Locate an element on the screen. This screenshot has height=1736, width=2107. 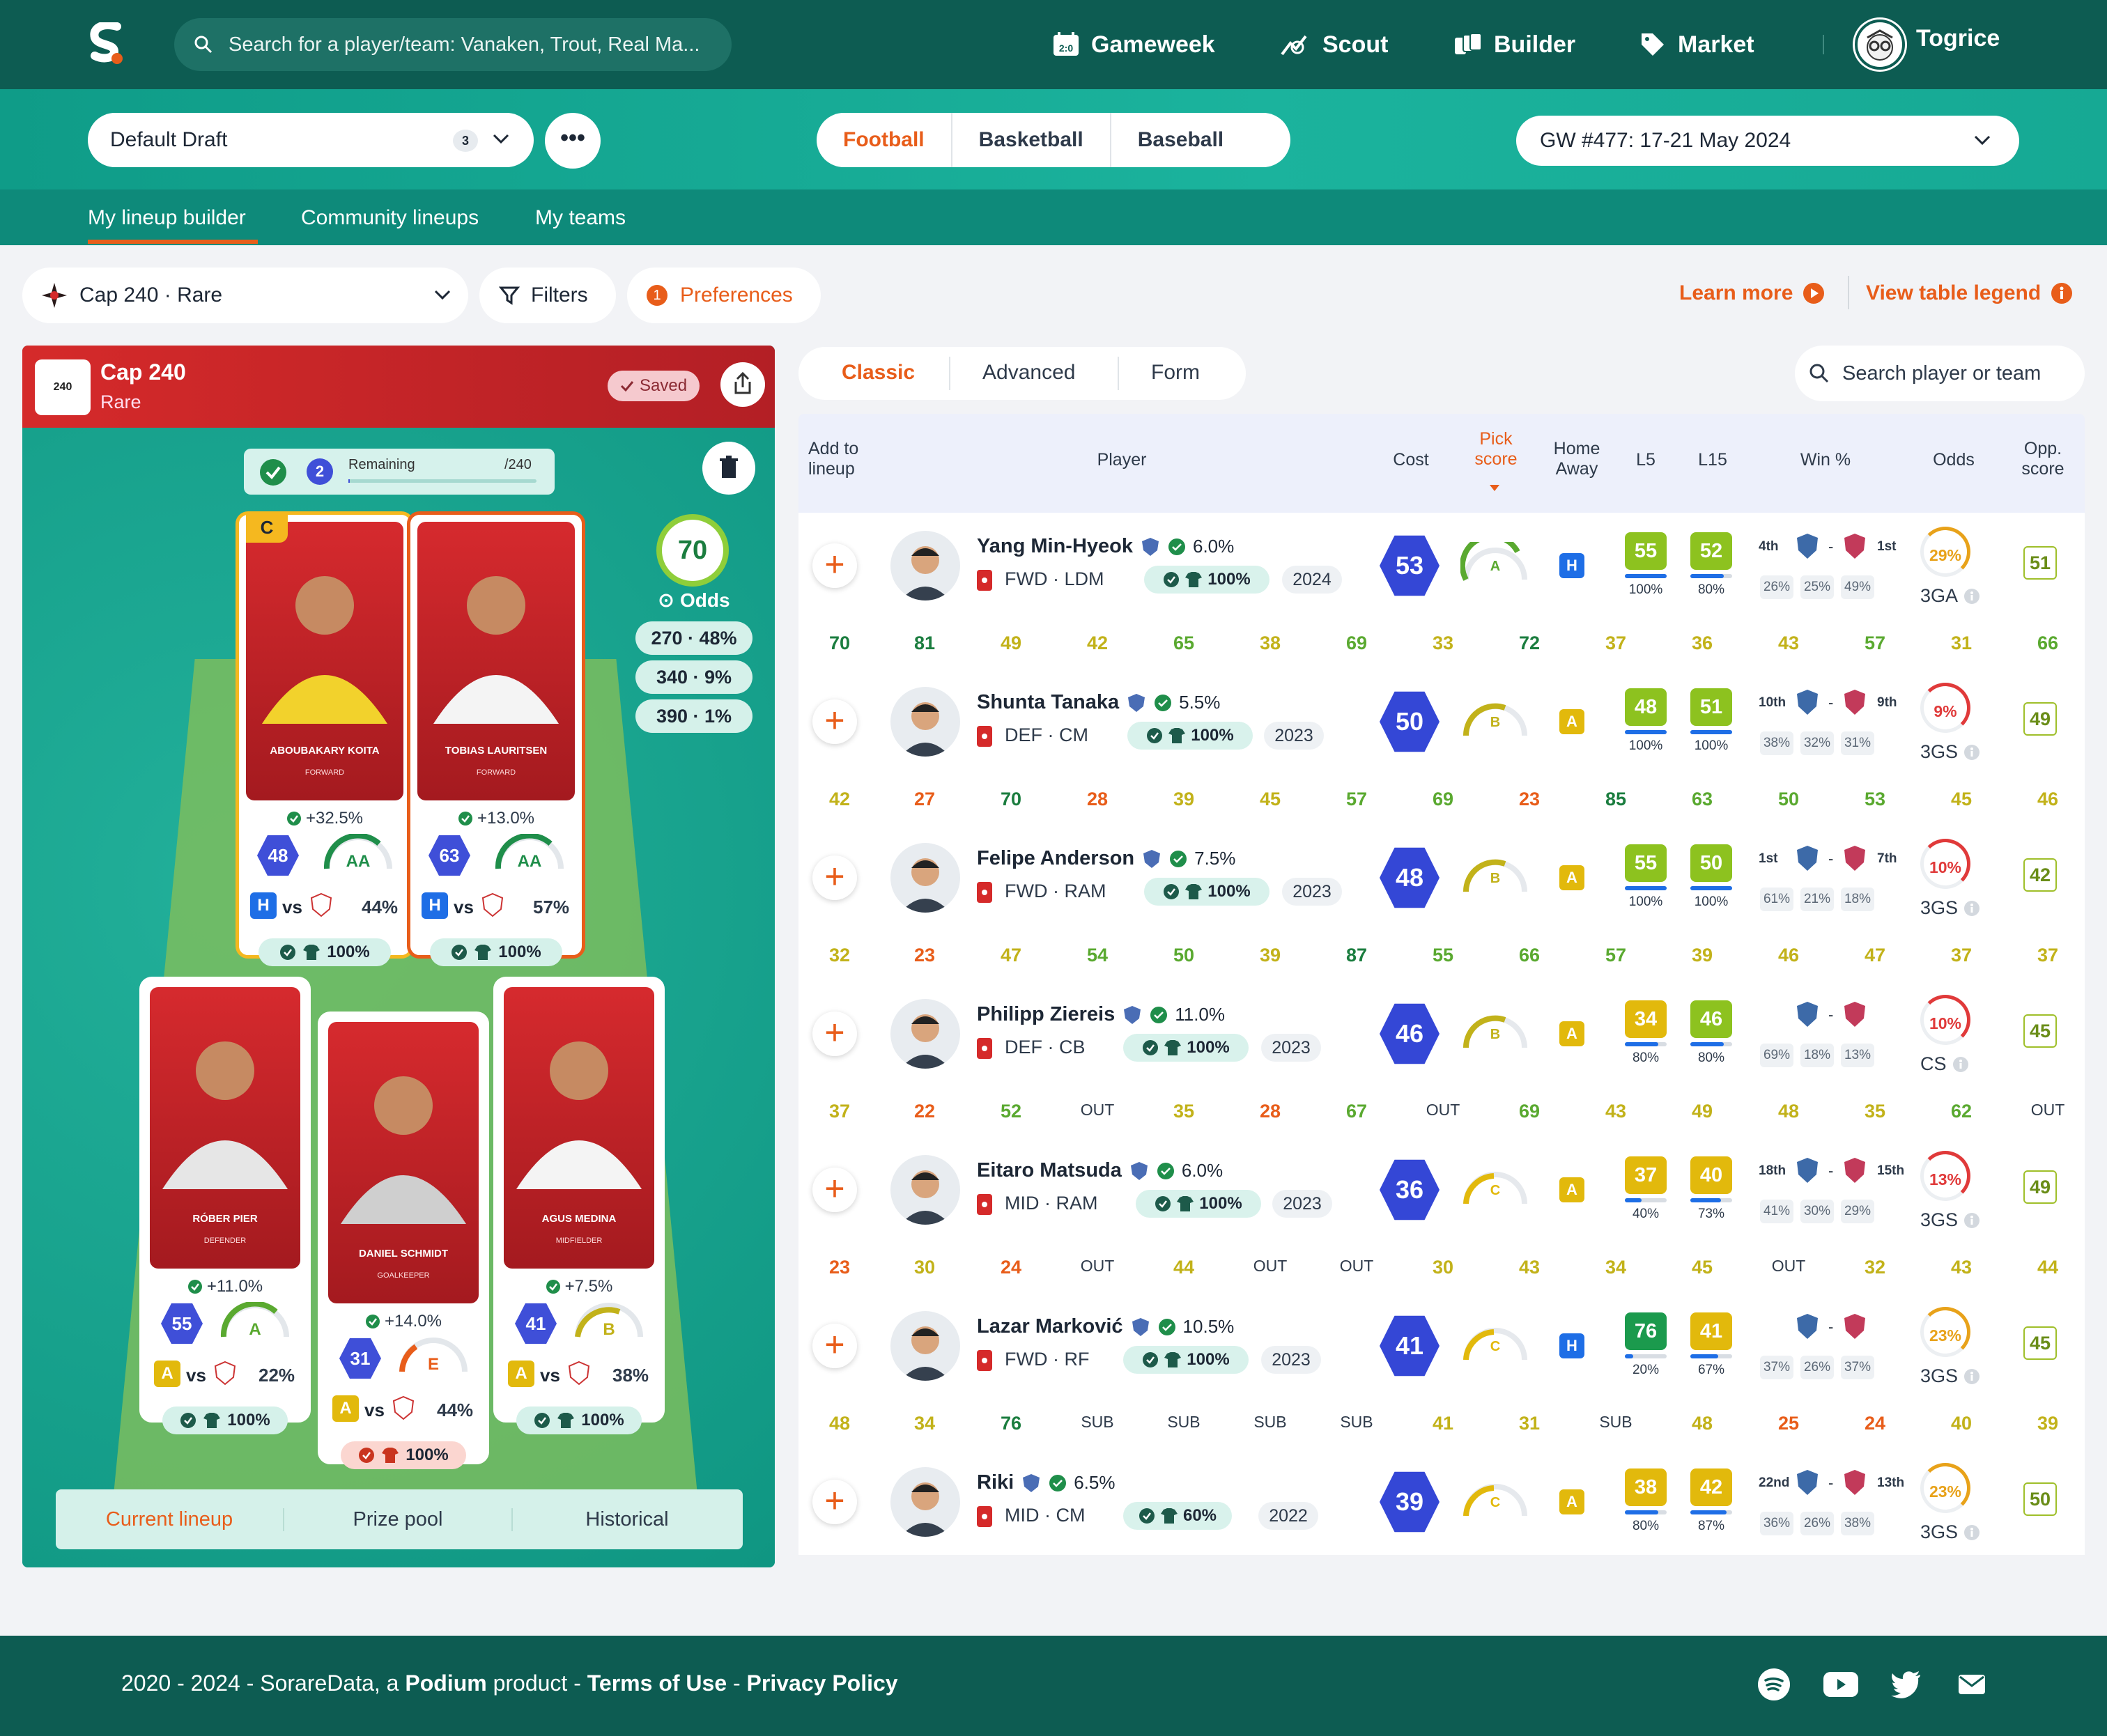
opponent-club-icon is located at coordinates (579, 1374).